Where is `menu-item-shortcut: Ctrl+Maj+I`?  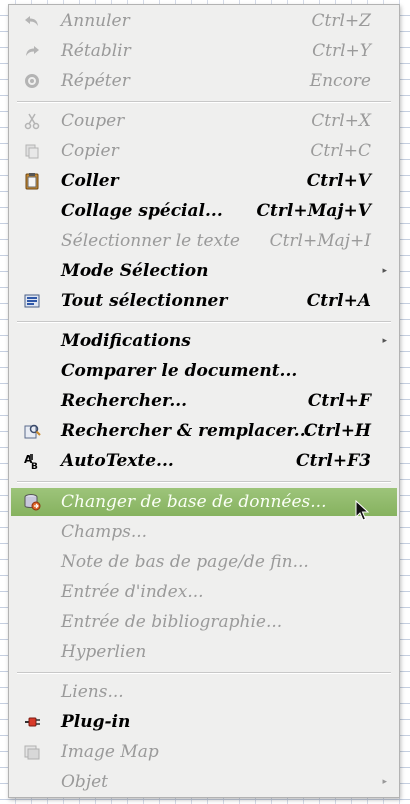
menu-item-shortcut: Ctrl+Maj+I is located at coordinates (320, 241).